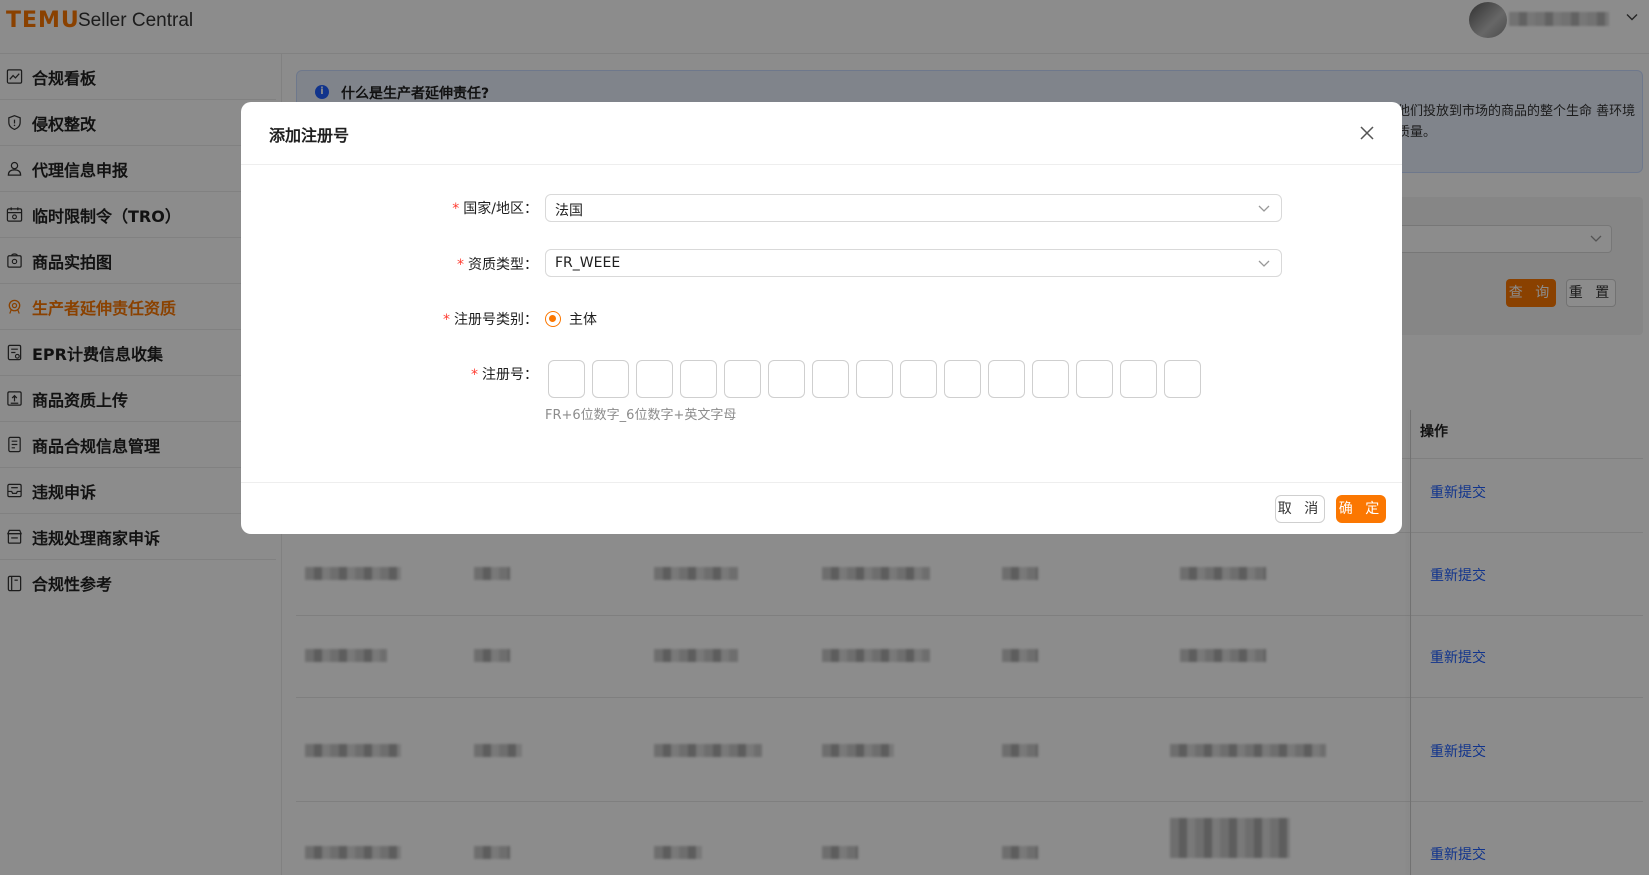 This screenshot has width=1649, height=875. I want to click on qualification-label: * 资质类型：, so click(497, 265).